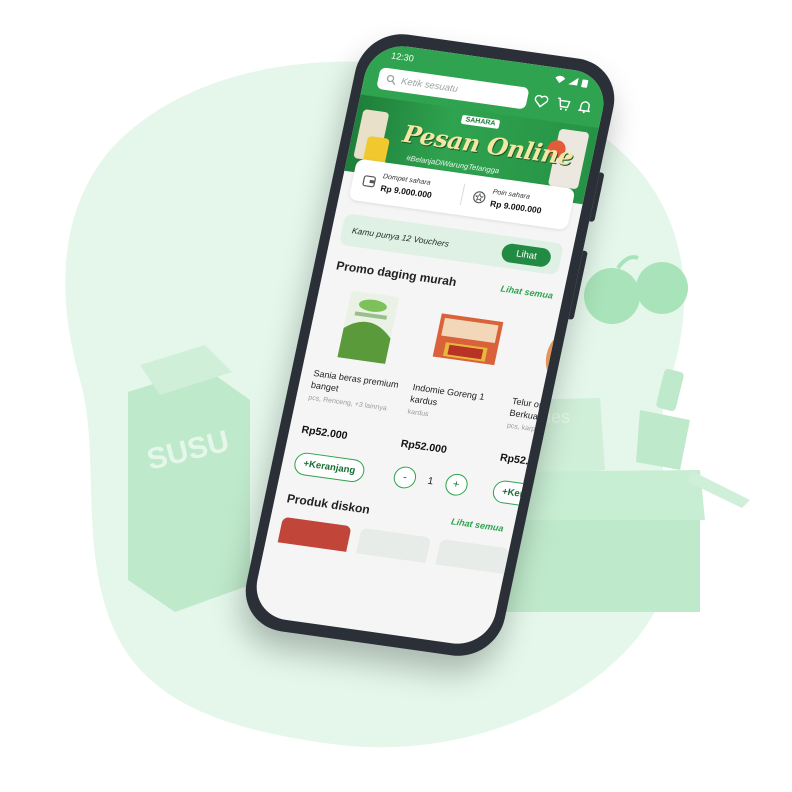 This screenshot has height=792, width=792. Describe the element at coordinates (369, 181) in the screenshot. I see `wallet-icon` at that location.